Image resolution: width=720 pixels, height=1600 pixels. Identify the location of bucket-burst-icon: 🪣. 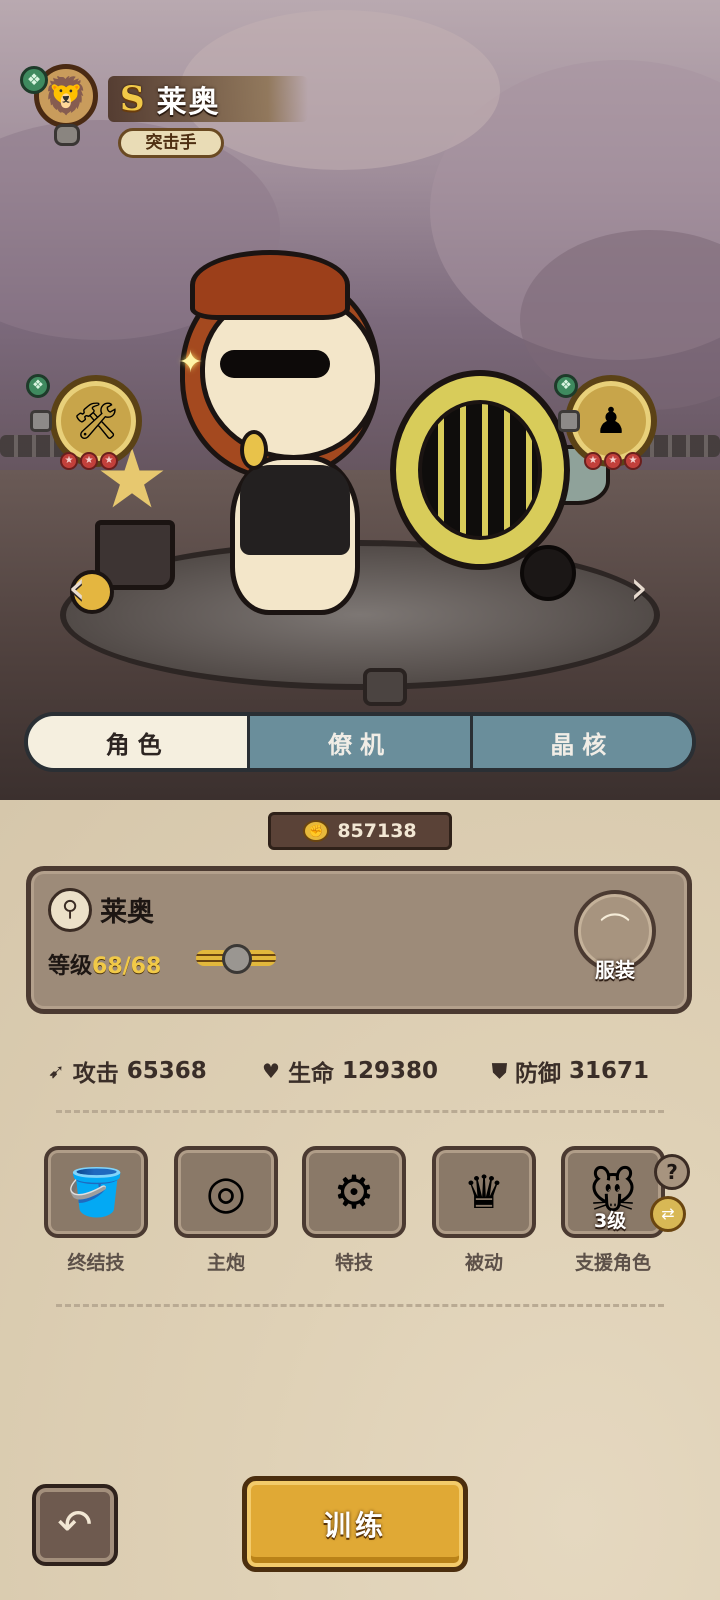
(96, 1191).